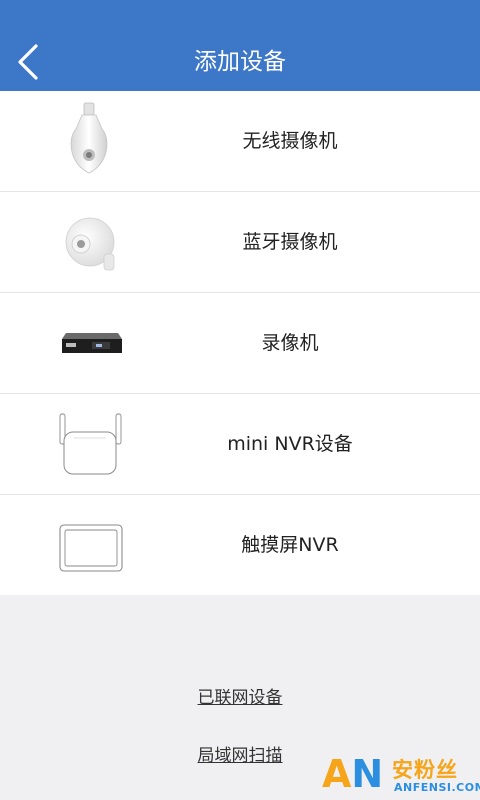 The image size is (480, 800). What do you see at coordinates (240, 242) in the screenshot?
I see `device-item-bluetooth-camera: 蓝牙摄像机` at bounding box center [240, 242].